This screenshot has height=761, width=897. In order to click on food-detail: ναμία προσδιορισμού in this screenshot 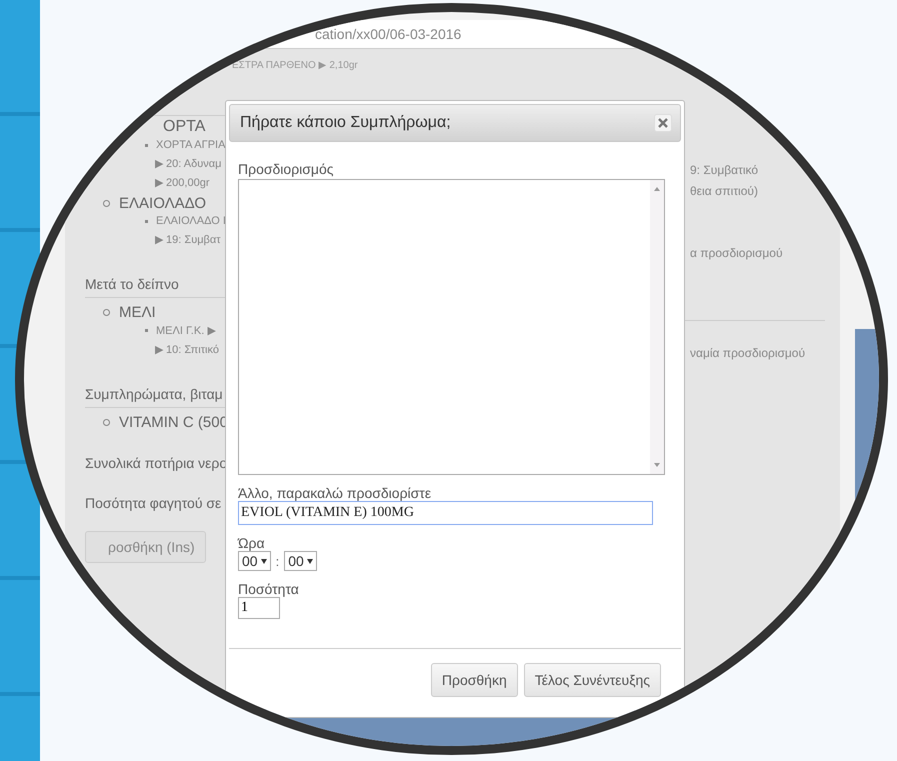, I will do `click(748, 353)`.